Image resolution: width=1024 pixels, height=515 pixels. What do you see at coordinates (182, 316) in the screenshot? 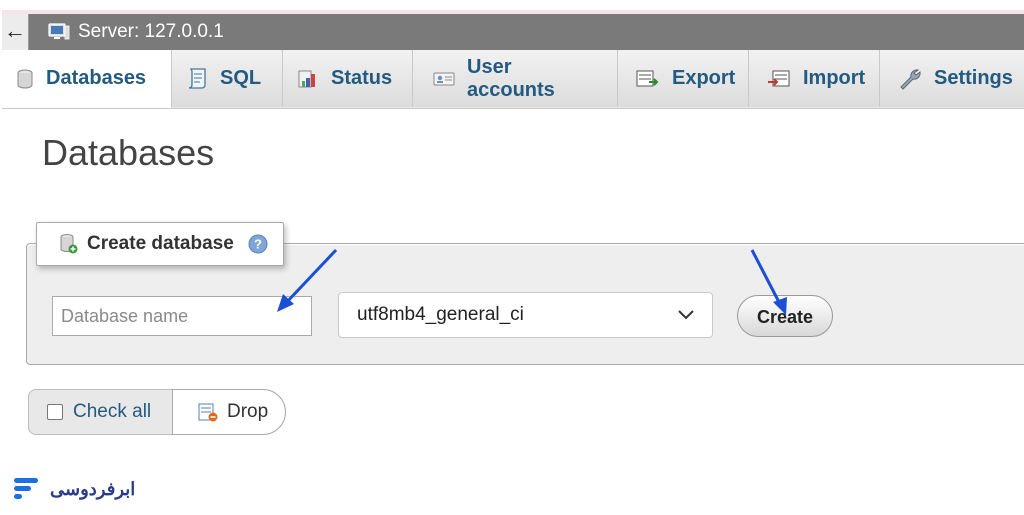
I see `database-name-input` at bounding box center [182, 316].